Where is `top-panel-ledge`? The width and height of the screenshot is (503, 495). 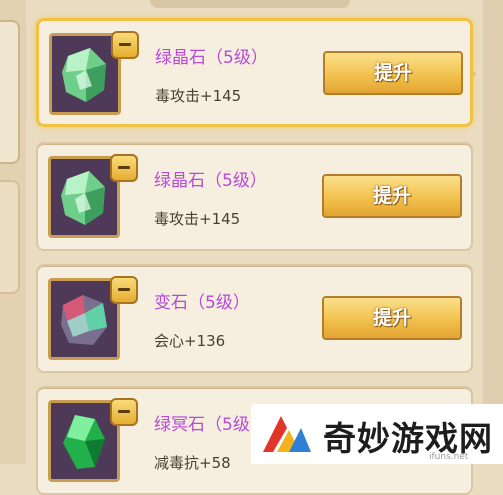
top-panel-ledge is located at coordinates (250, 4).